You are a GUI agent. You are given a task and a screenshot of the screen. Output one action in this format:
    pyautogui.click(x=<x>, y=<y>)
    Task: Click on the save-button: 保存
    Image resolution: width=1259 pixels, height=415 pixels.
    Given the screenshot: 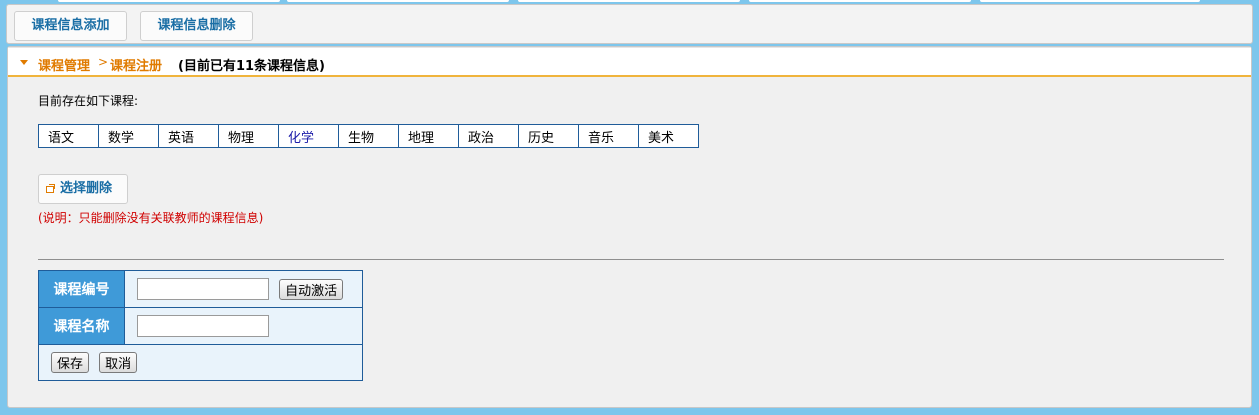 What is the action you would take?
    pyautogui.click(x=70, y=362)
    